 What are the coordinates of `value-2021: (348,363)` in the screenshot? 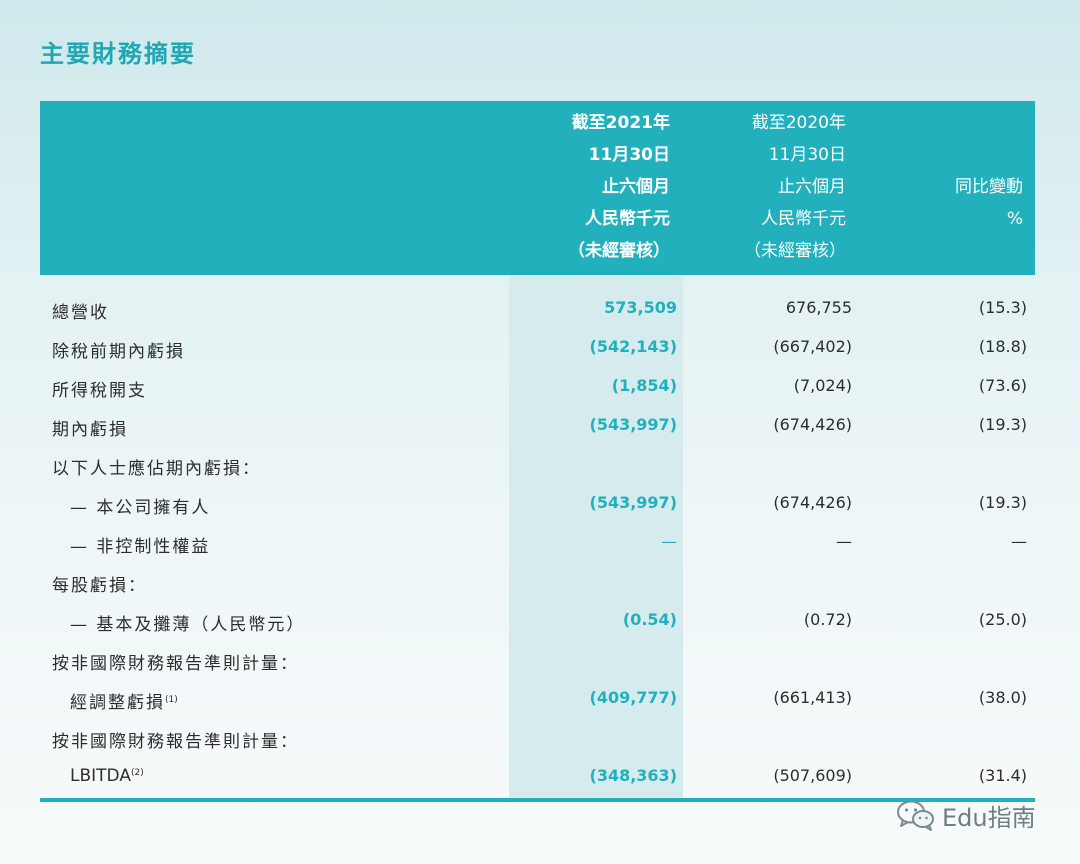 It's located at (633, 775).